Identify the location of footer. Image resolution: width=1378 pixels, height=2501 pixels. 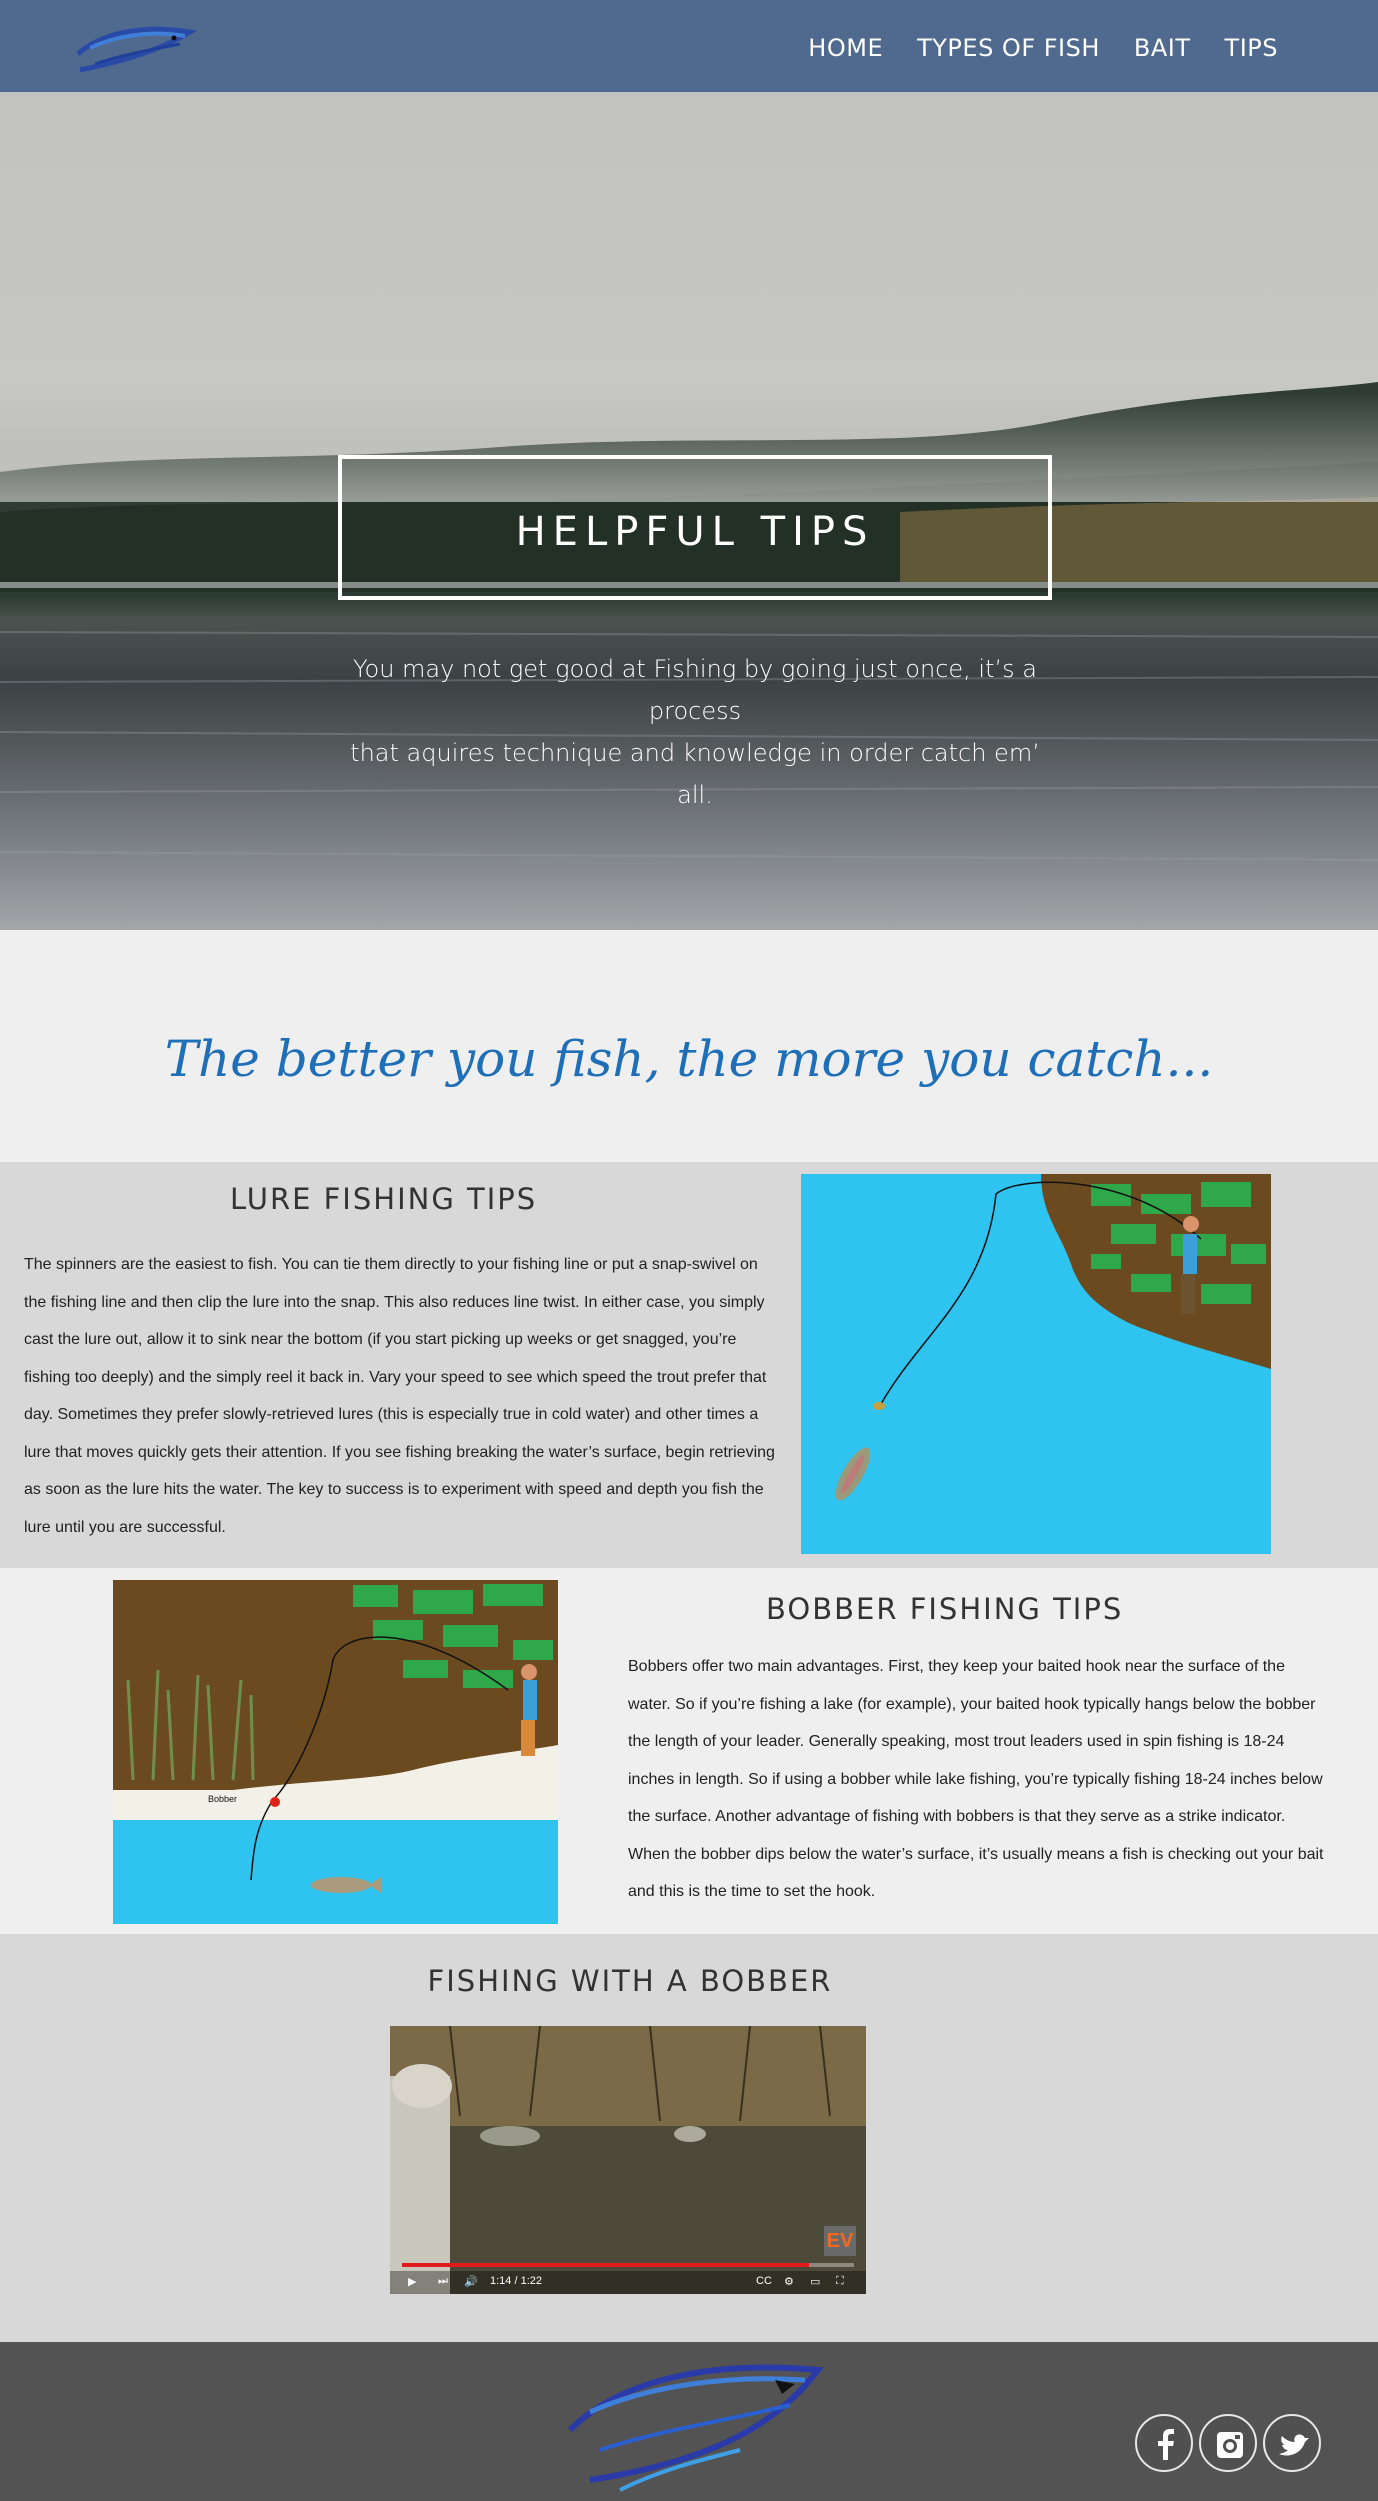
(689, 2421).